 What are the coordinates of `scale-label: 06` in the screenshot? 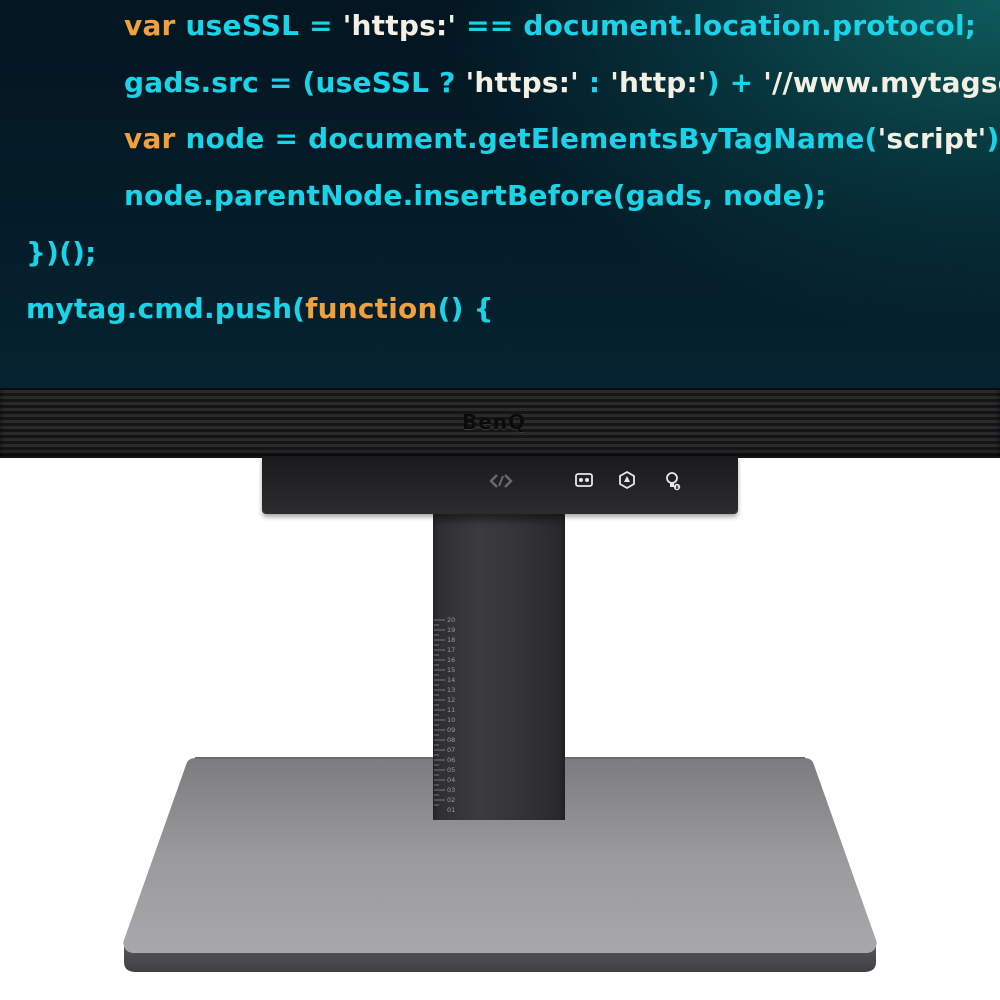 It's located at (451, 760).